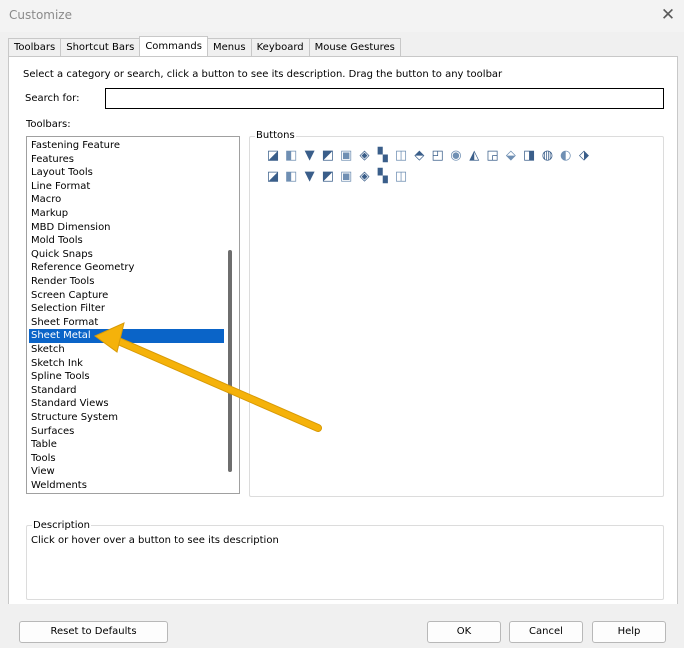 The image size is (684, 648). I want to click on toolbar-item-reference-geometry: Reference Geometry, so click(126, 268).